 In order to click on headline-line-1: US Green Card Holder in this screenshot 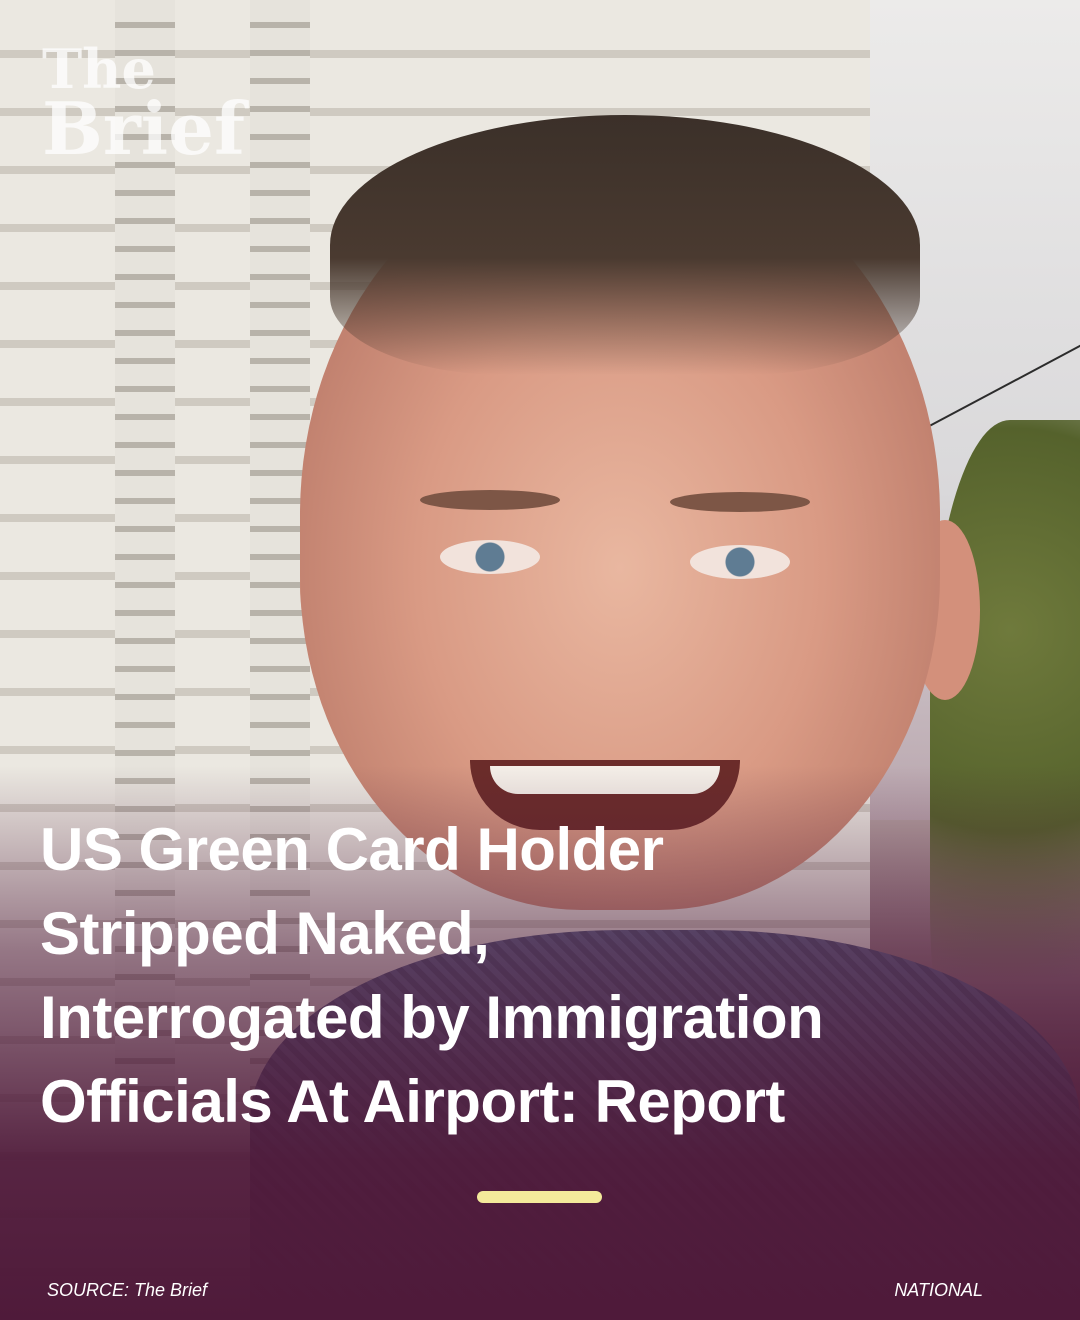, I will do `click(352, 849)`.